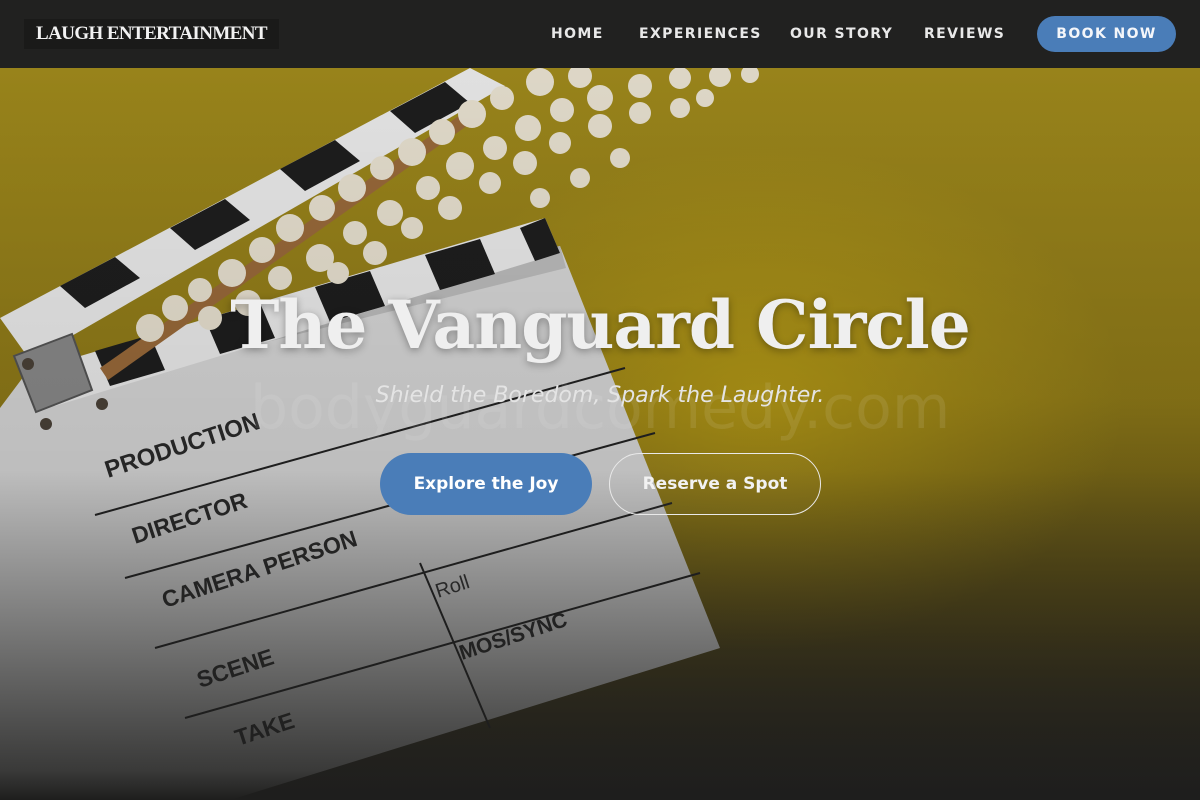 The image size is (1200, 800). I want to click on hero-subtitle: Shield the Boredom, Spark the Laughter., so click(600, 395).